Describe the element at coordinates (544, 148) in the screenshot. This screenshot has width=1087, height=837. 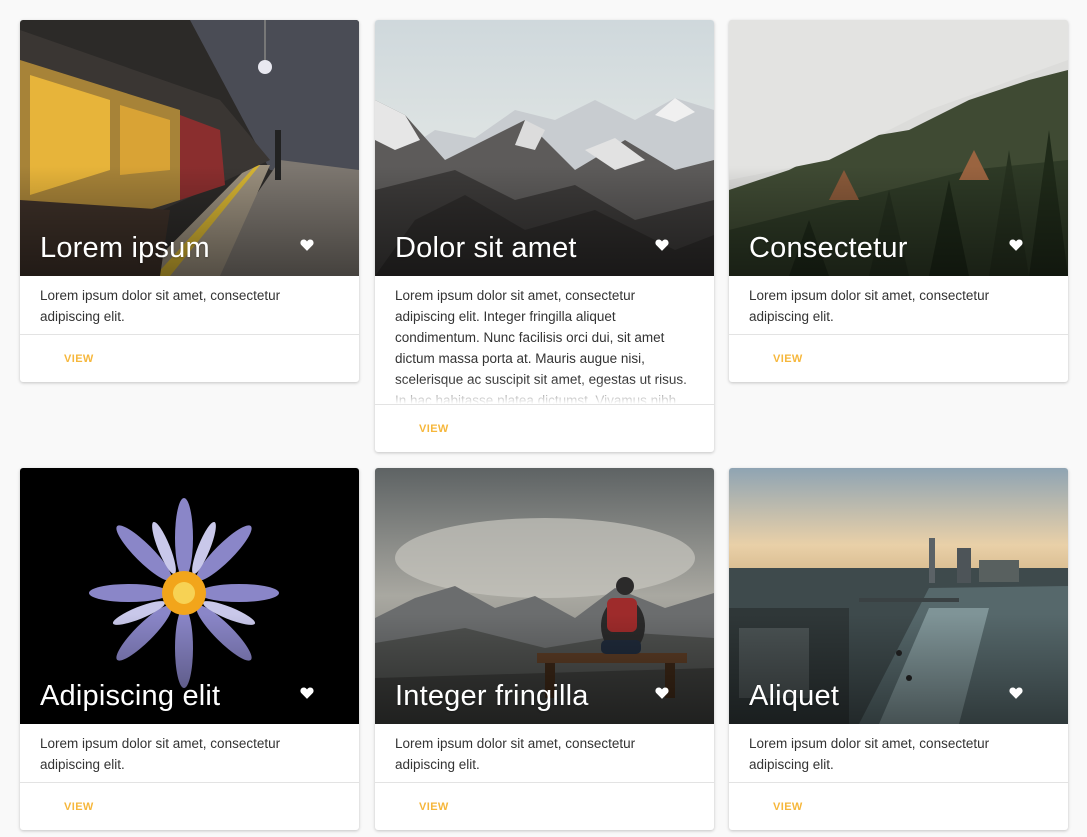
I see `card-media: Dolor sit amet` at that location.